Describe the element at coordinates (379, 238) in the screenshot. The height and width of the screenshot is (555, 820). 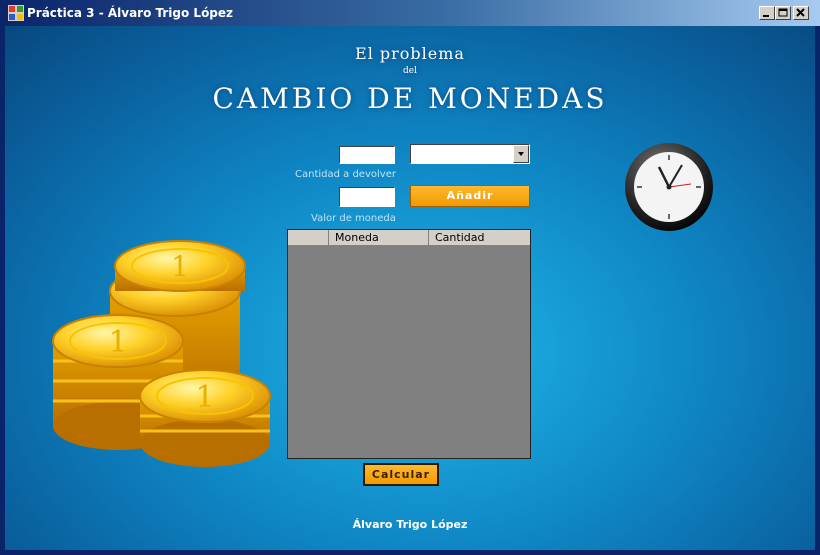
I see `grid-header-moneda: Moneda` at that location.